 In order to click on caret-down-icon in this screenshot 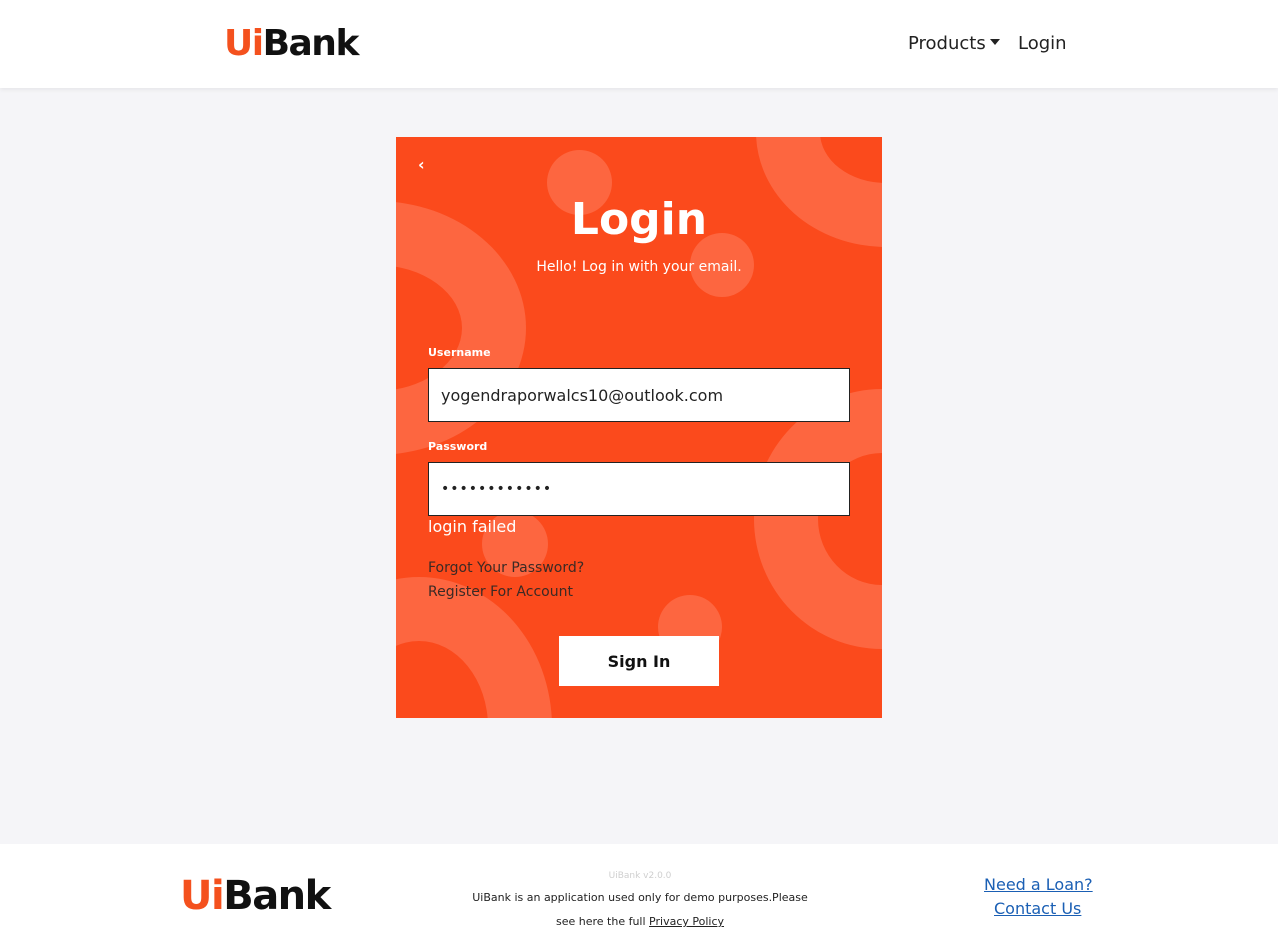, I will do `click(994, 42)`.